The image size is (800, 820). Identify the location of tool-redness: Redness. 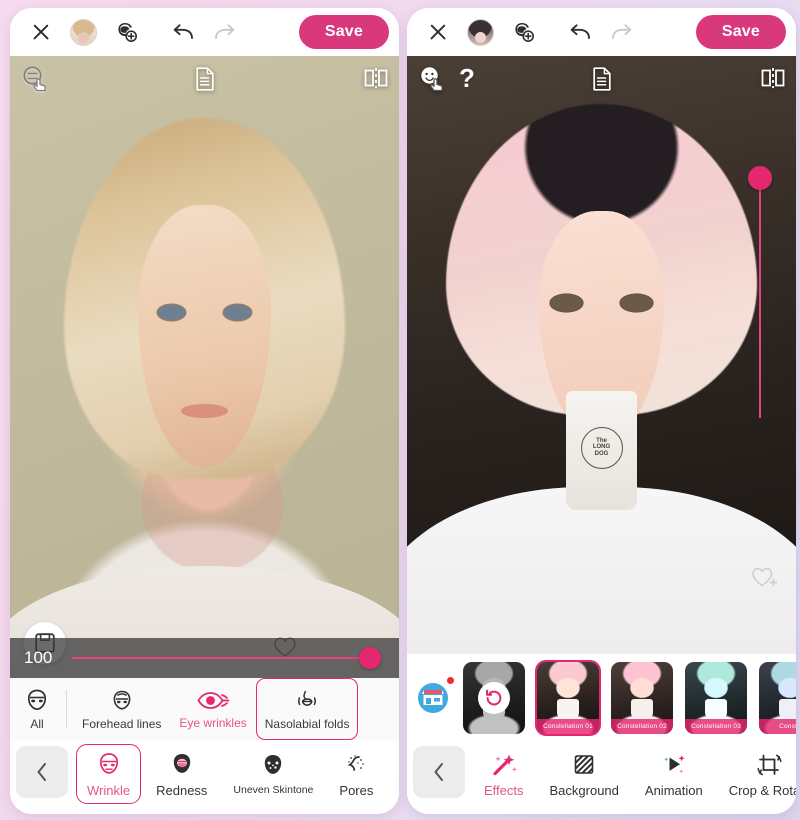
(181, 774).